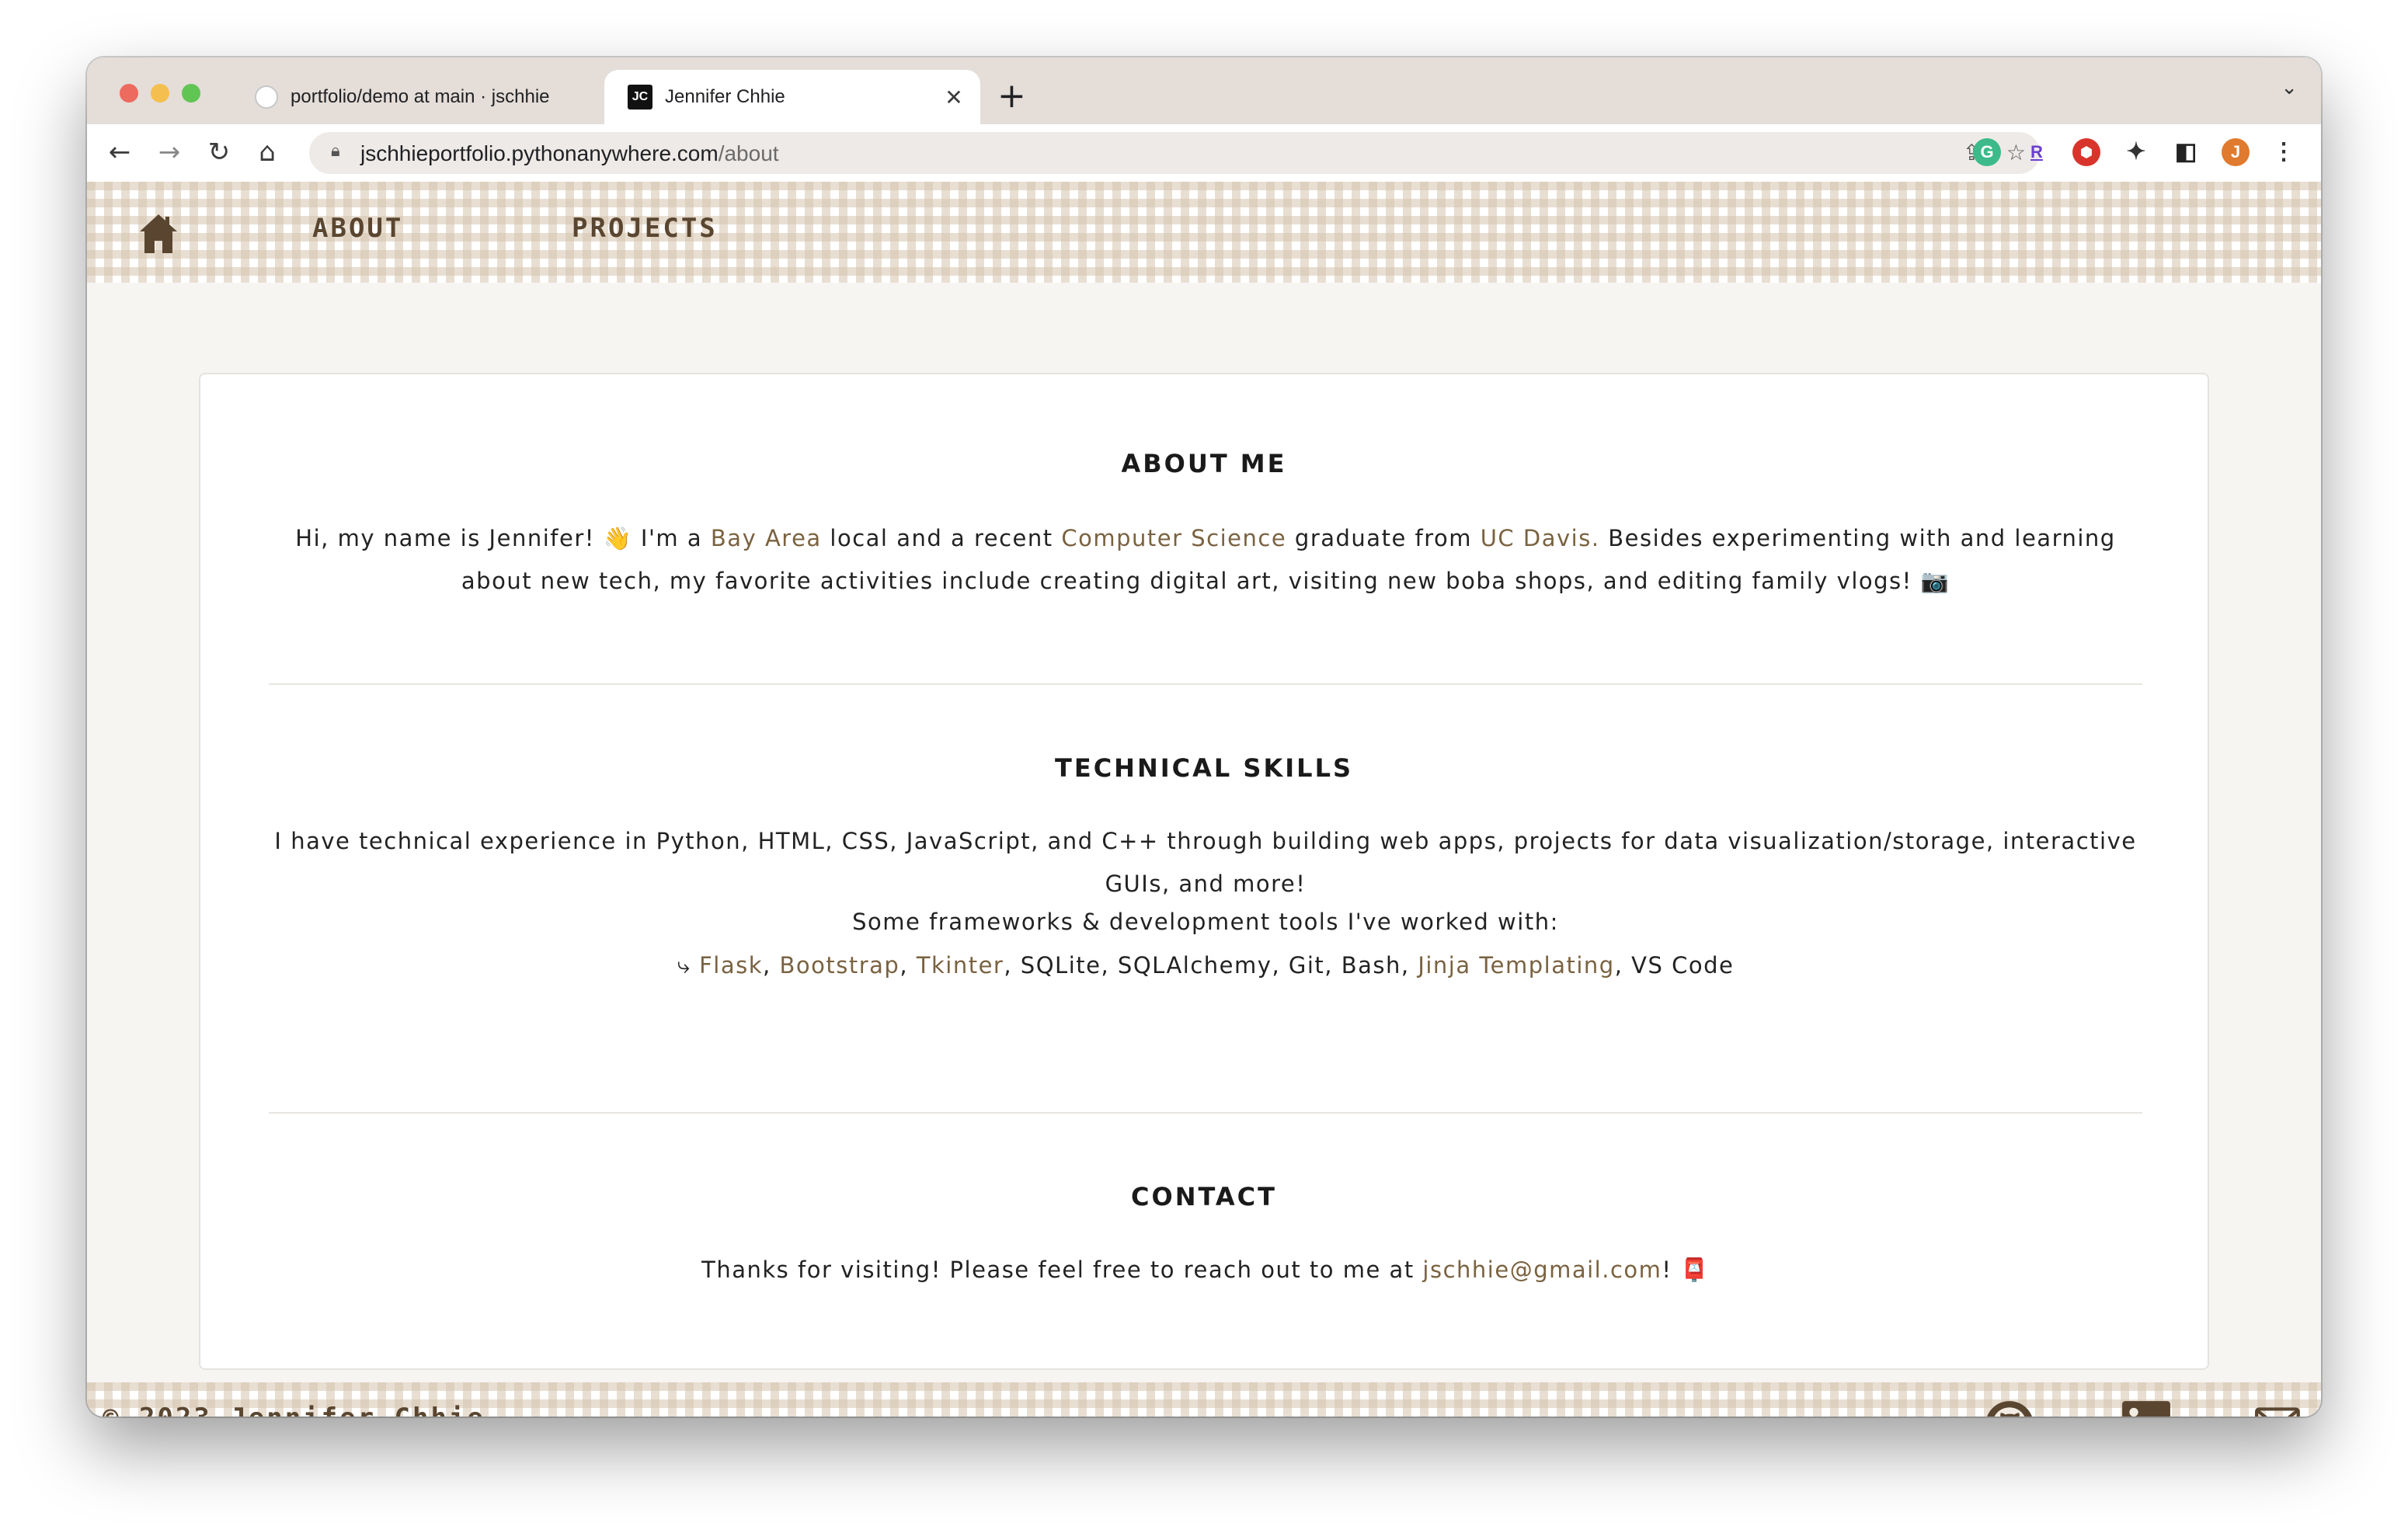 The height and width of the screenshot is (1533, 2408). Describe the element at coordinates (766, 538) in the screenshot. I see `bay-area-link: Bay Area` at that location.